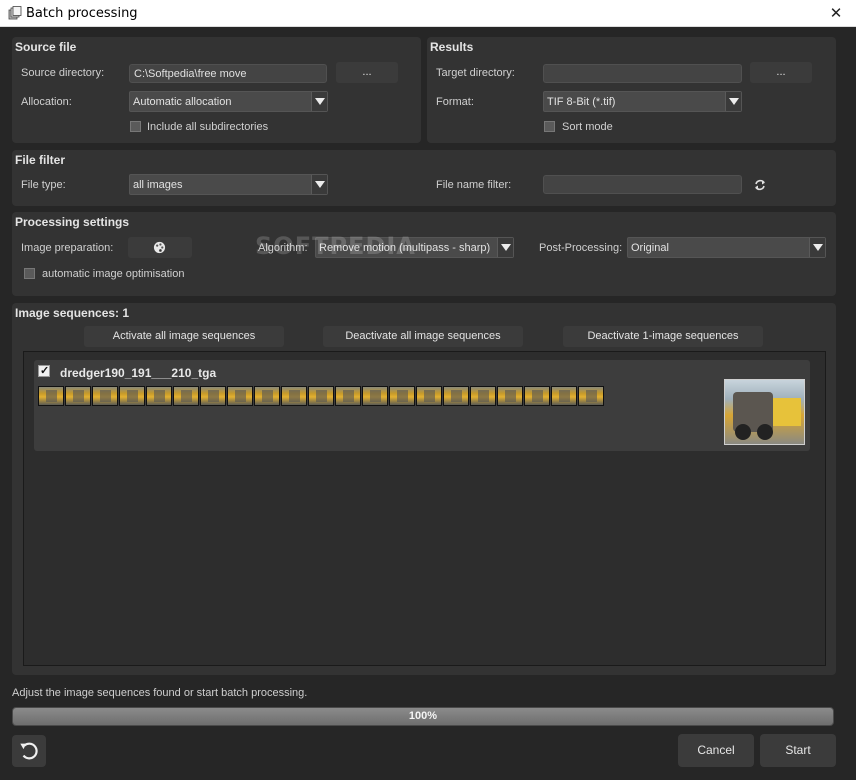  Describe the element at coordinates (135, 126) in the screenshot. I see `include-subdirs-checkbox` at that location.